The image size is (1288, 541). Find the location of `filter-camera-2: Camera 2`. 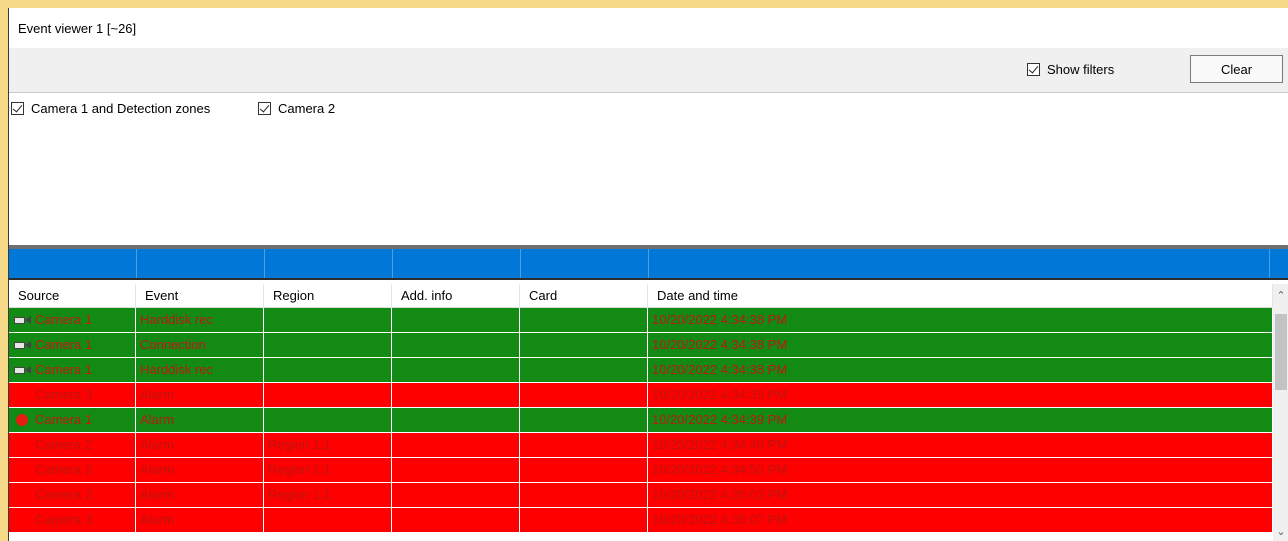

filter-camera-2: Camera 2 is located at coordinates (296, 108).